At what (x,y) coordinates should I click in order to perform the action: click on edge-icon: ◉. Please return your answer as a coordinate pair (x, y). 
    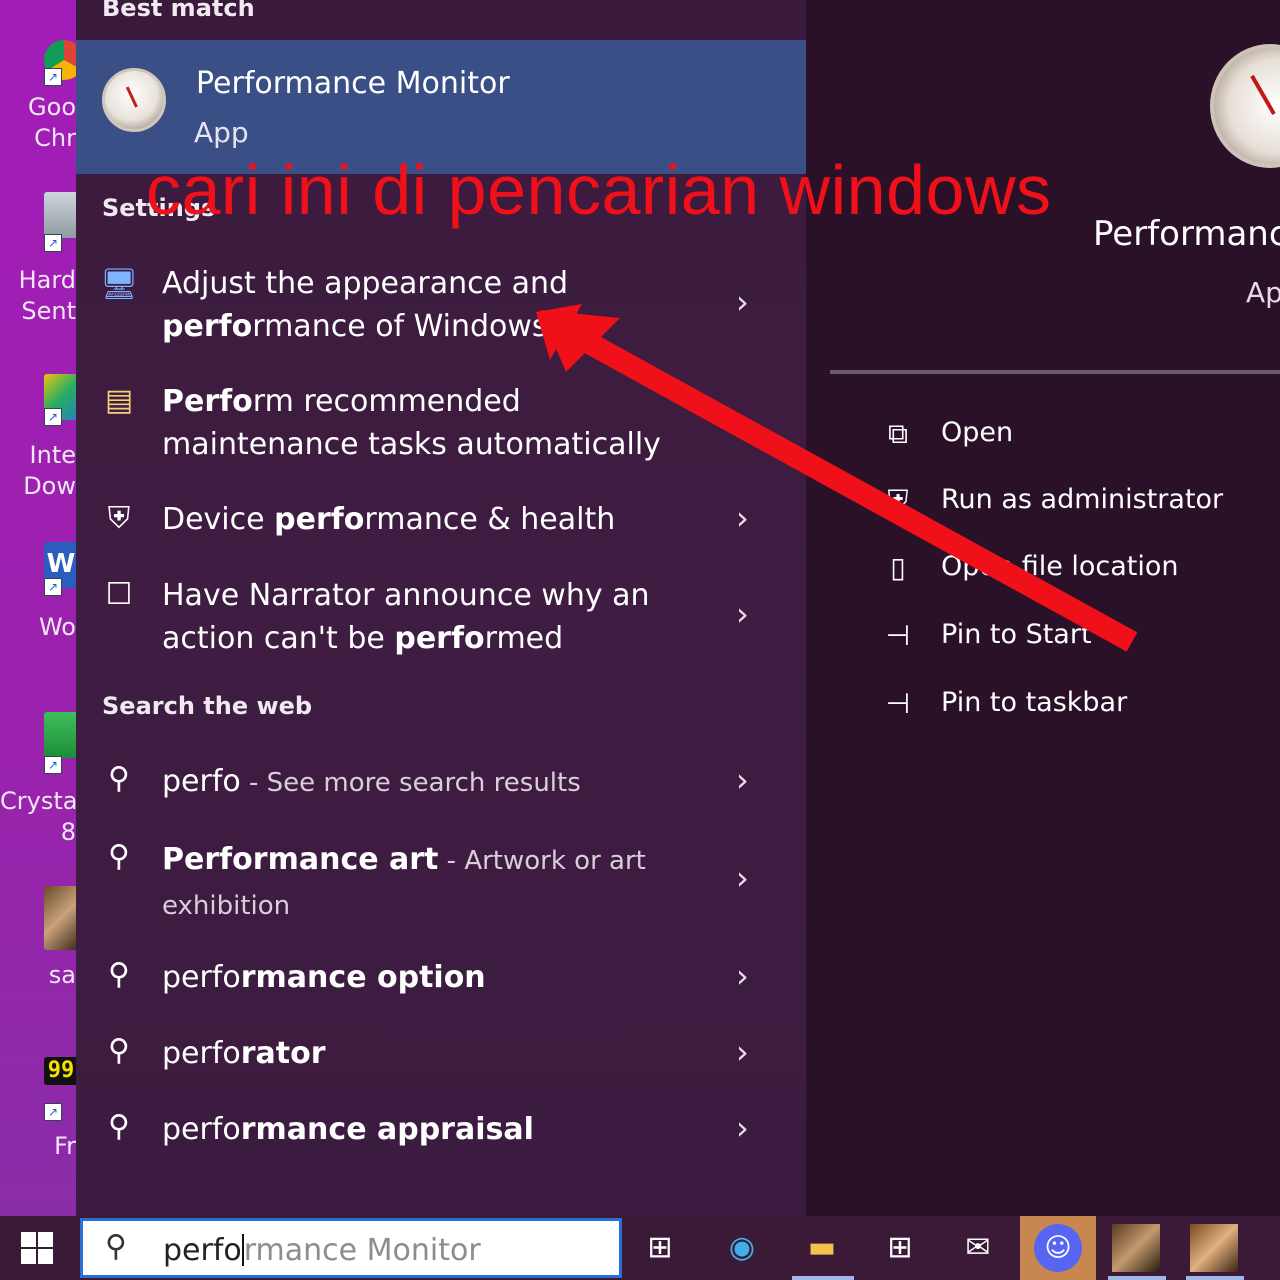
    Looking at the image, I should click on (742, 1248).